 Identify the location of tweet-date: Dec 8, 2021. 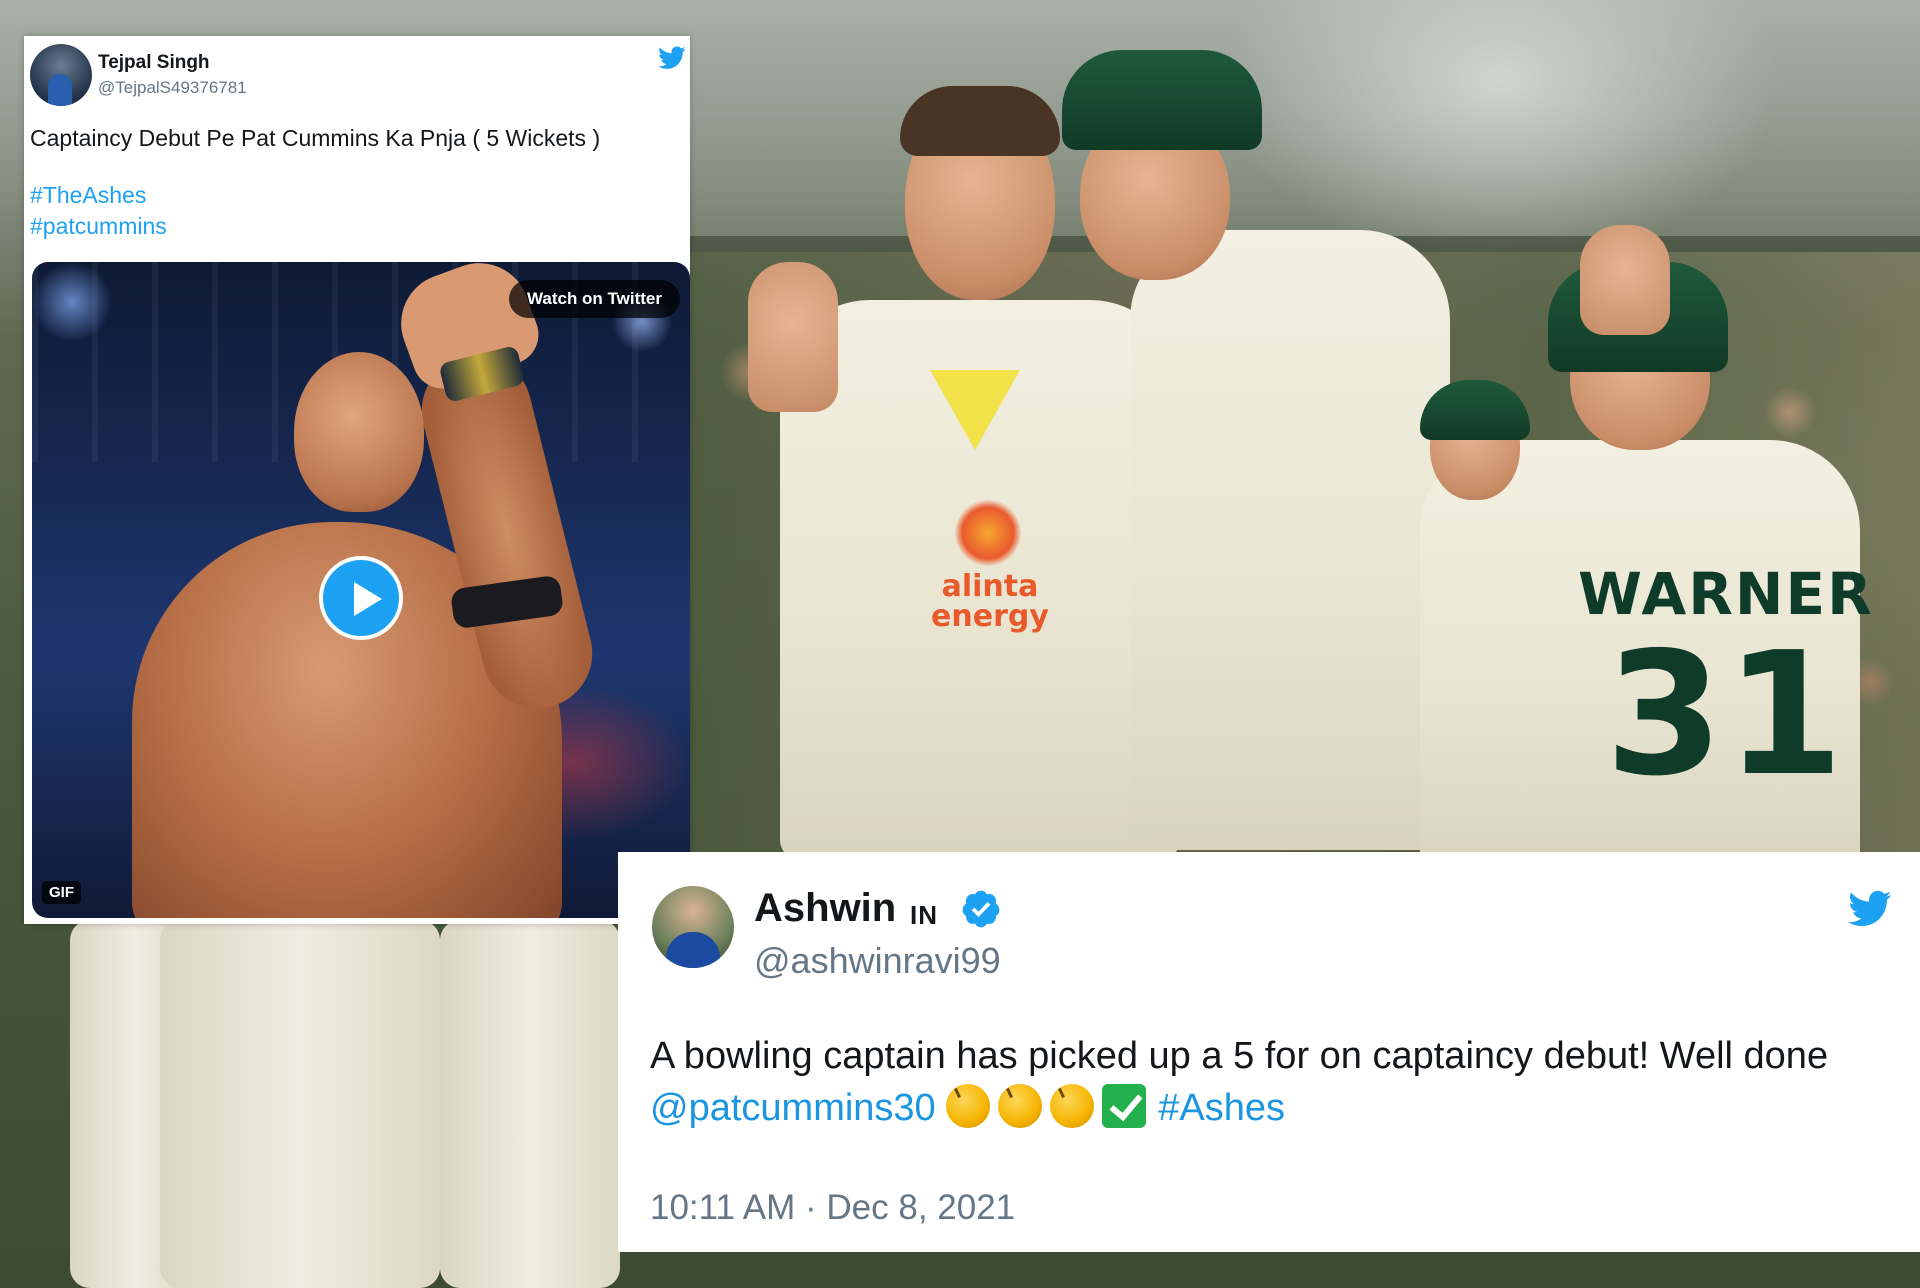
(920, 1207).